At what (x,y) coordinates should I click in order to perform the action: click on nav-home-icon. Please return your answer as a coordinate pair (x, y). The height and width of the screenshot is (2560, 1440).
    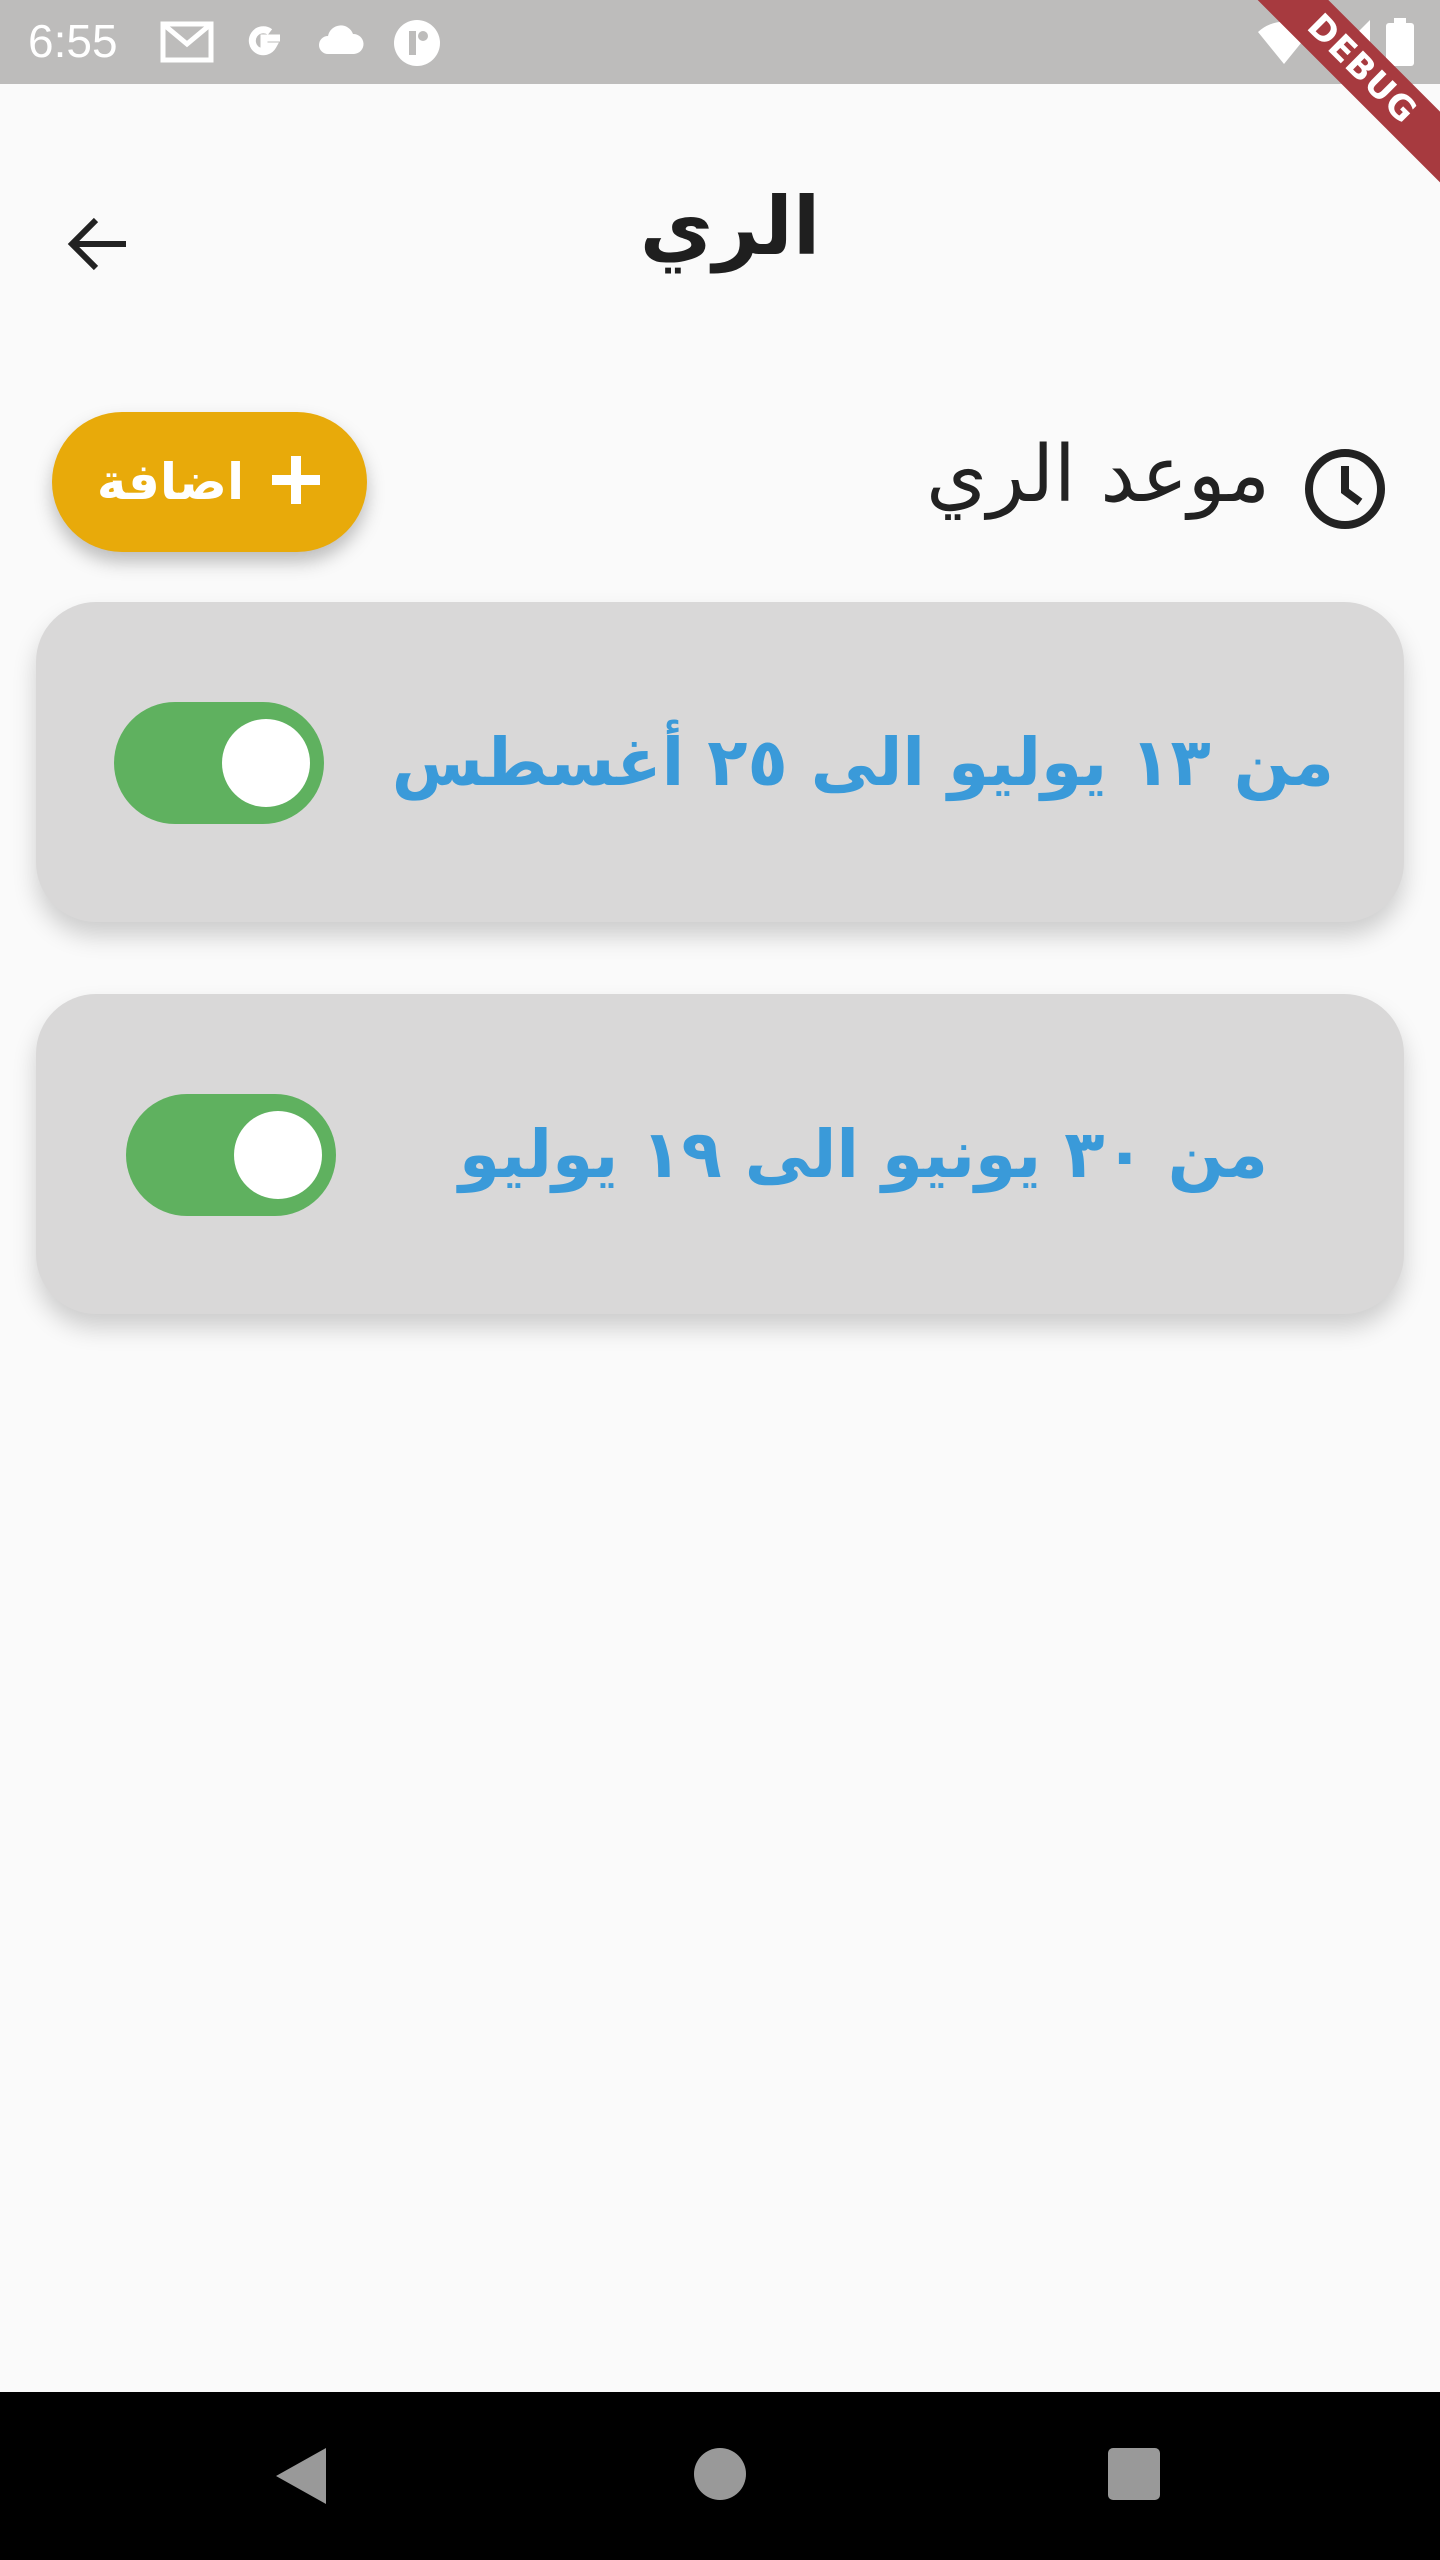
    Looking at the image, I should click on (720, 2474).